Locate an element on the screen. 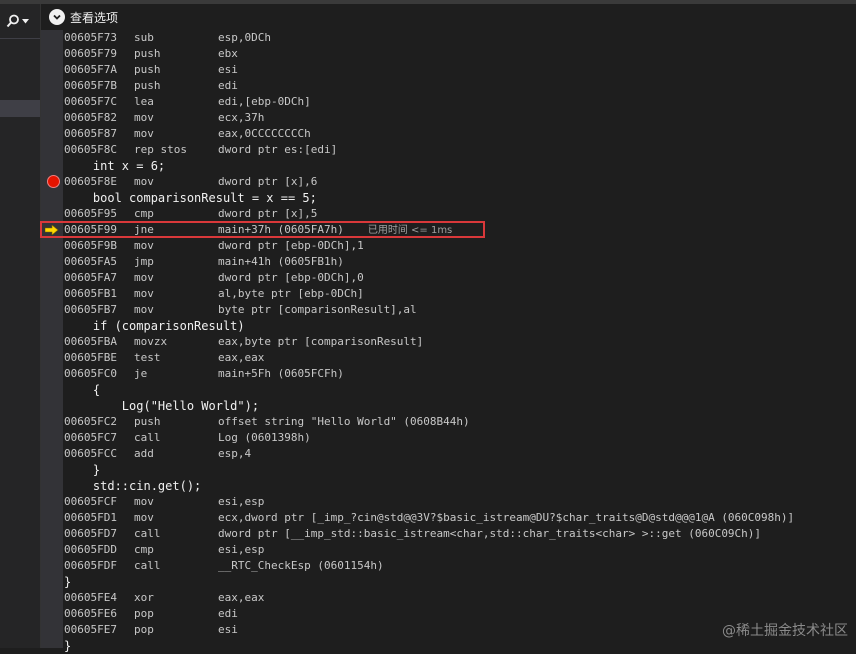  asm-line: 00605FB1 mov al,byte ptr [ebp-0DCh] is located at coordinates (460, 294).